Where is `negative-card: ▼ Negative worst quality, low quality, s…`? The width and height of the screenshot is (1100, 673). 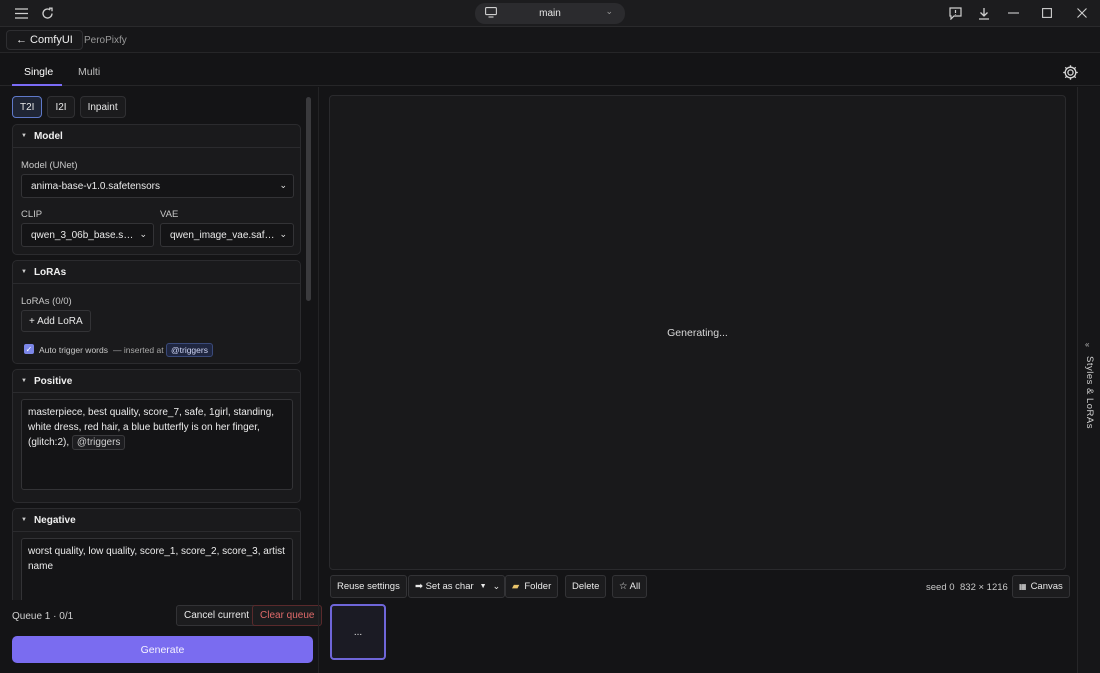
negative-card: ▼ Negative worst quality, low quality, s… is located at coordinates (156, 558).